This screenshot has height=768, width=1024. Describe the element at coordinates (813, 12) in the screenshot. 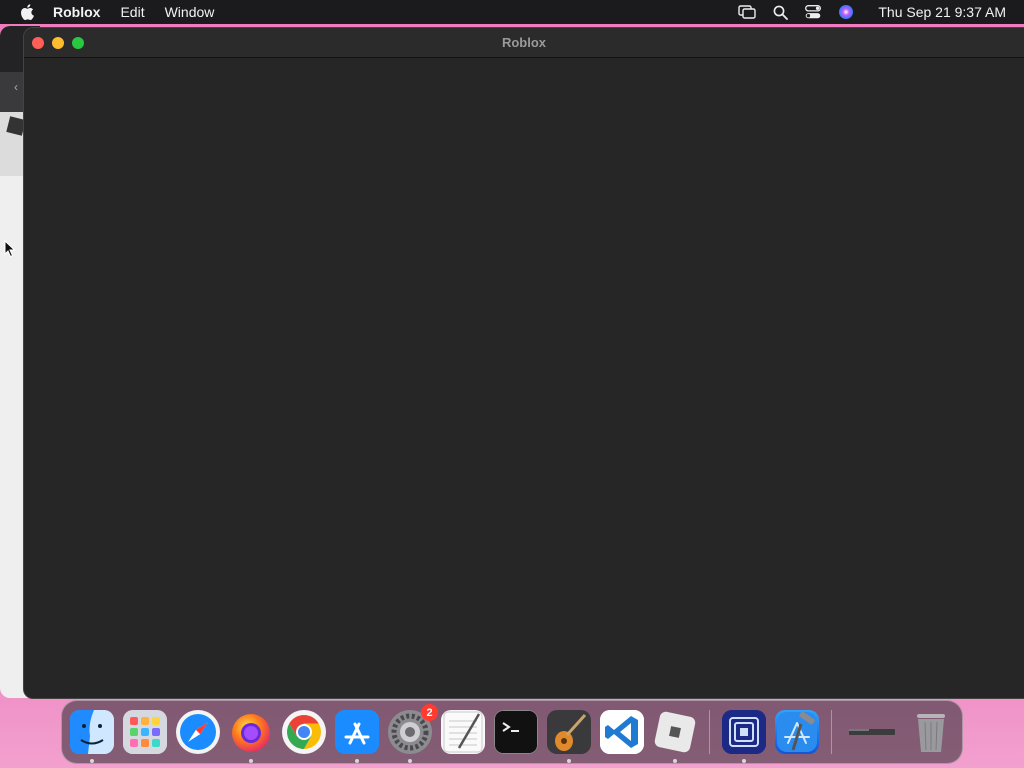

I see `control-center-icon` at that location.